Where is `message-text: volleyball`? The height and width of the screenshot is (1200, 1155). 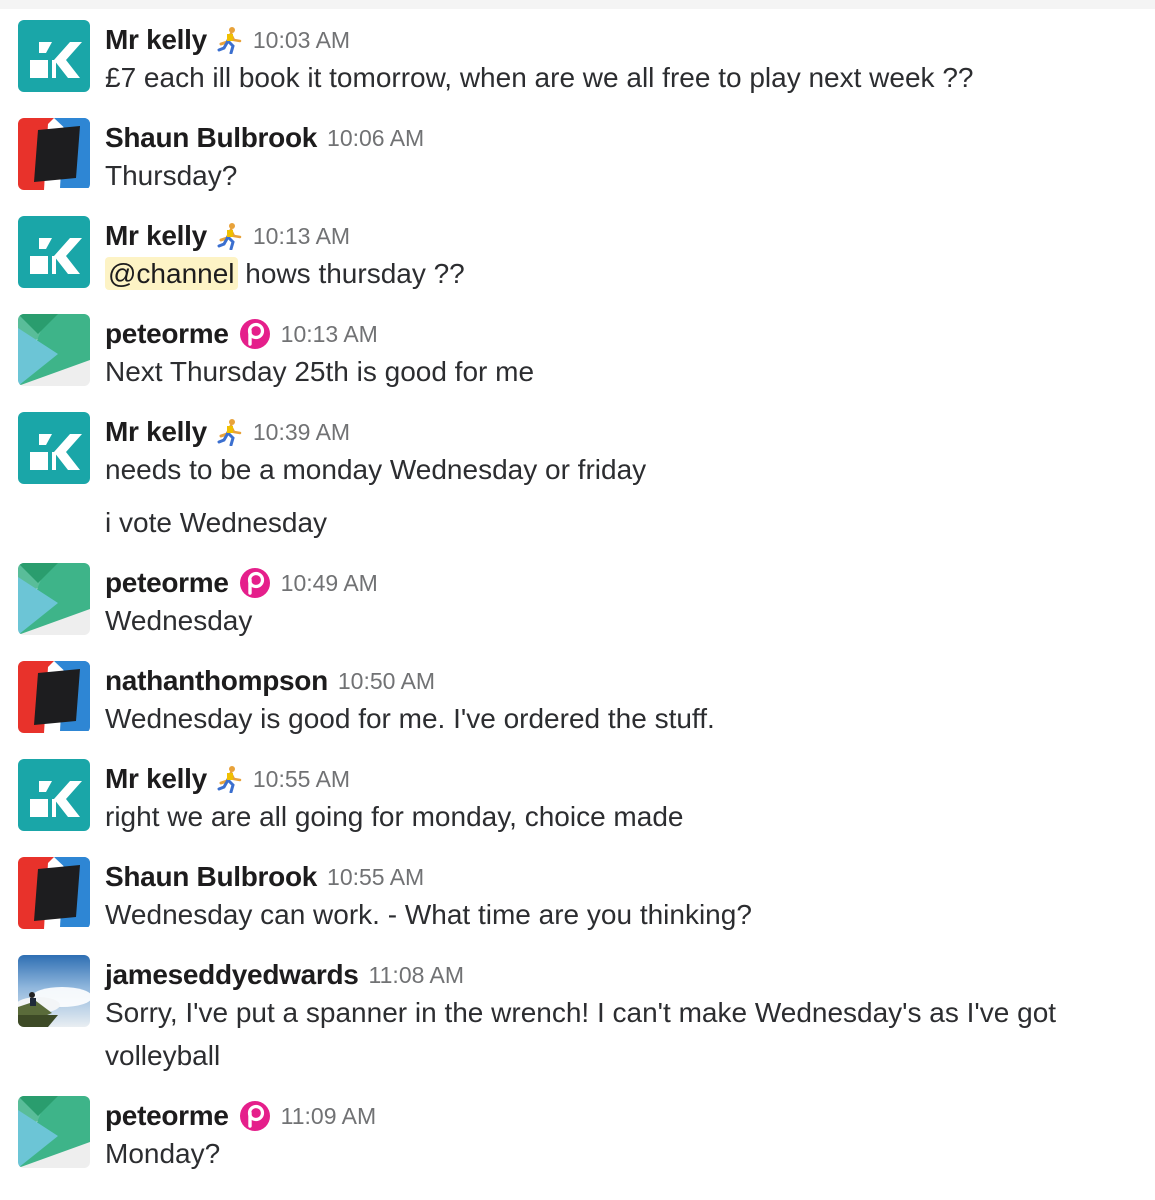 message-text: volleyball is located at coordinates (162, 1056).